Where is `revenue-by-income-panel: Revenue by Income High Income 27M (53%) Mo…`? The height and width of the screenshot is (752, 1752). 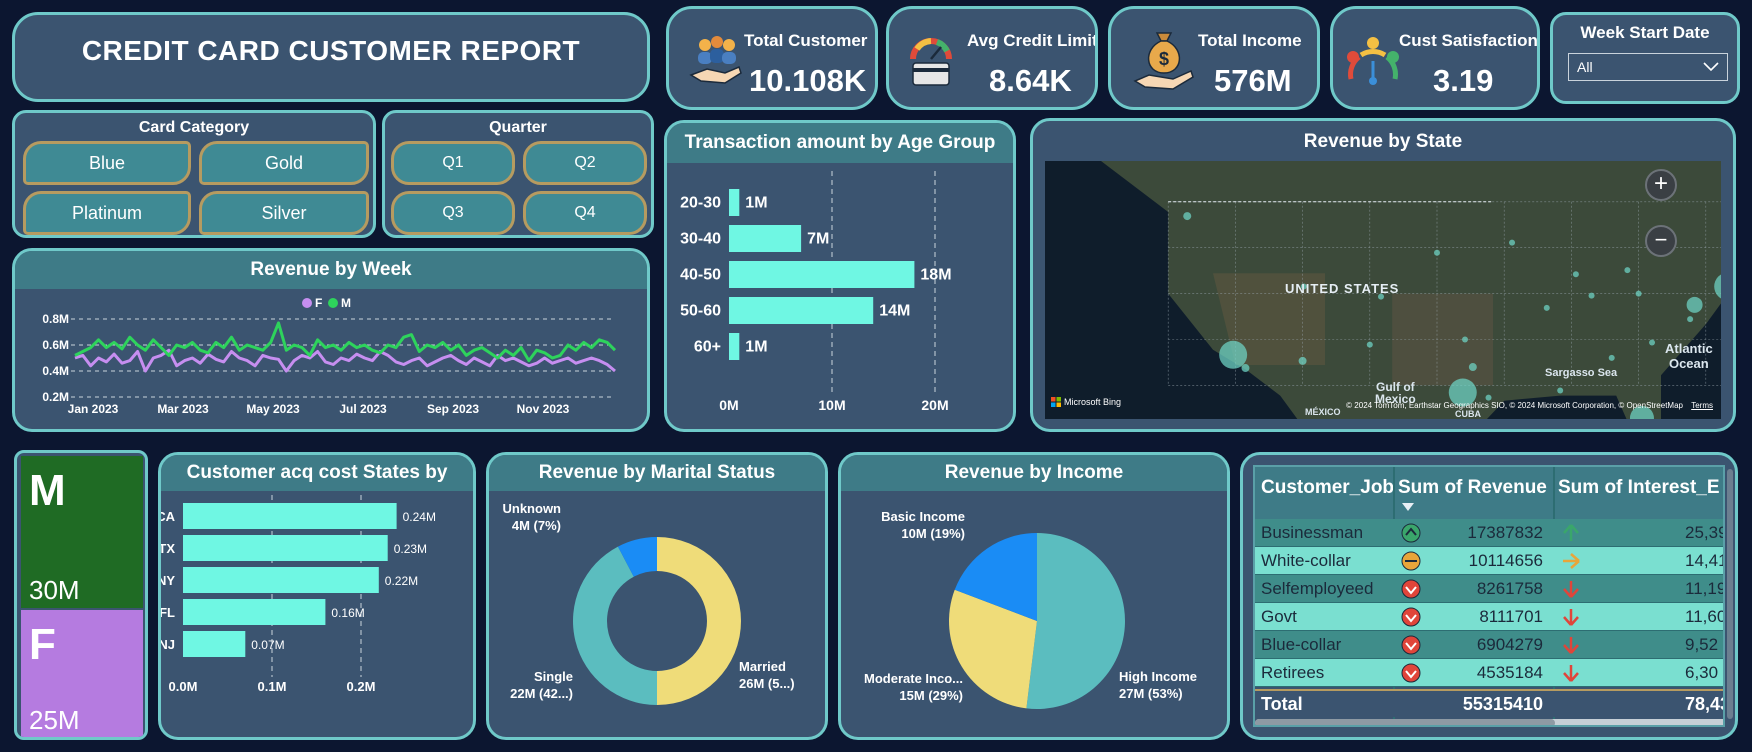
revenue-by-income-panel: Revenue by Income High Income 27M (53%) Mo… is located at coordinates (1034, 596).